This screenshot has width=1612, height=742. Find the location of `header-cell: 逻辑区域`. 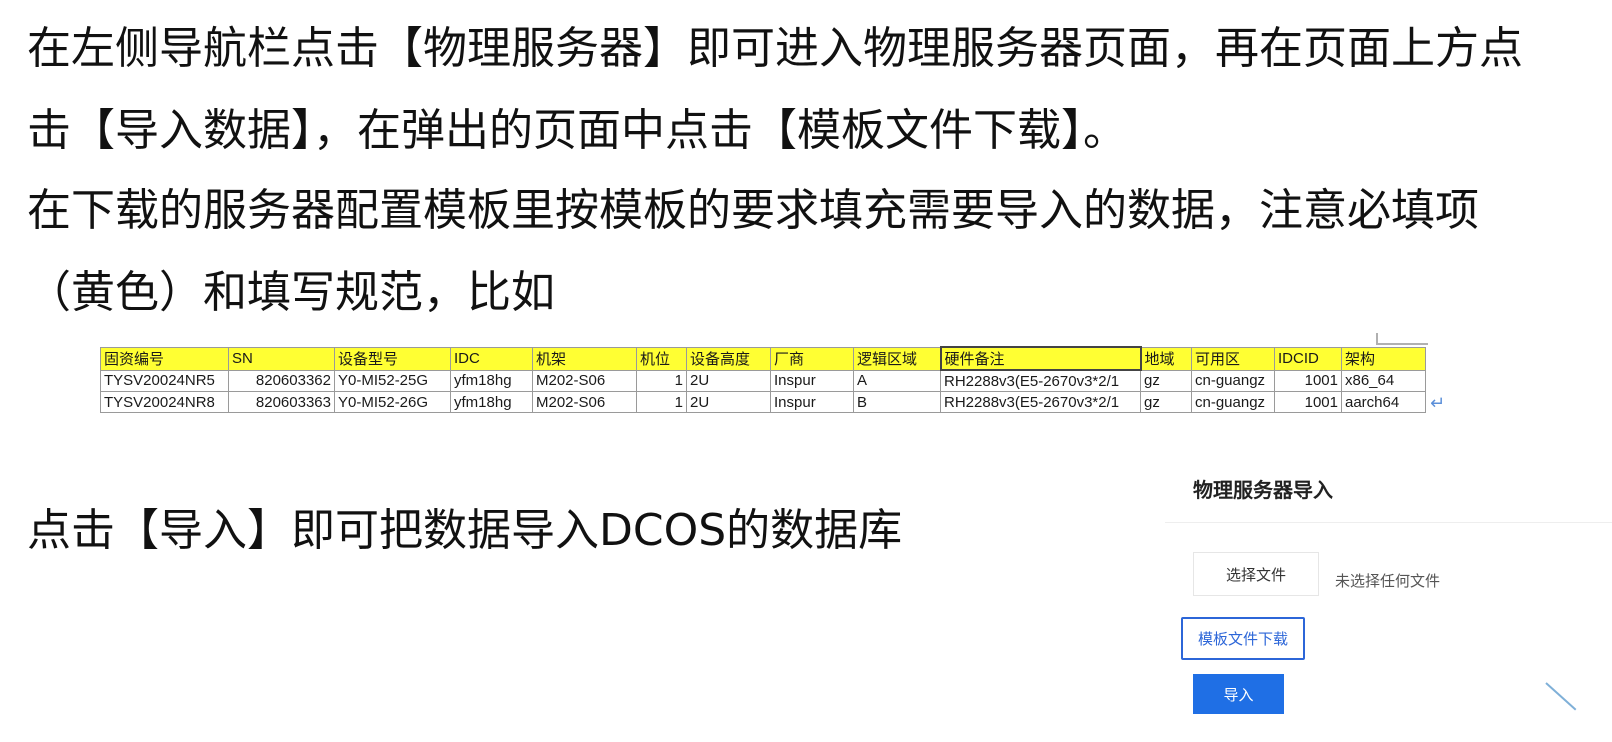

header-cell: 逻辑区域 is located at coordinates (897, 358).